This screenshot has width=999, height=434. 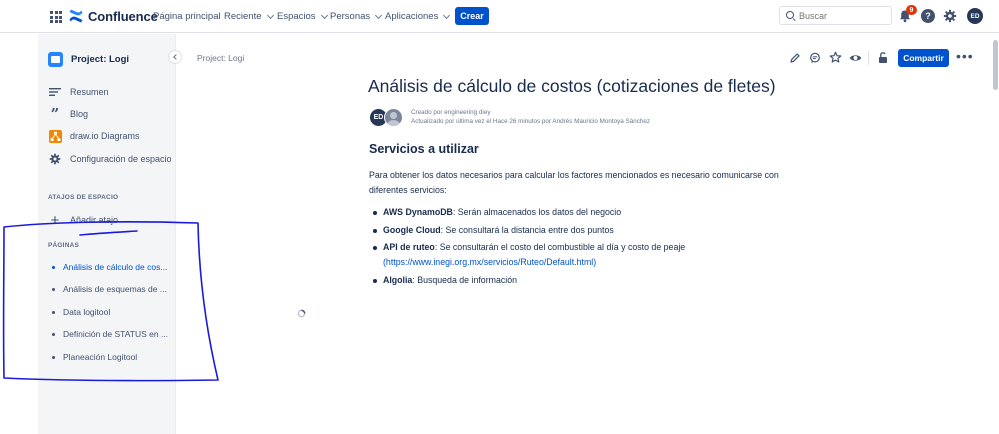 What do you see at coordinates (588, 280) in the screenshot?
I see `list-item: Algolia: Busqueda de información` at bounding box center [588, 280].